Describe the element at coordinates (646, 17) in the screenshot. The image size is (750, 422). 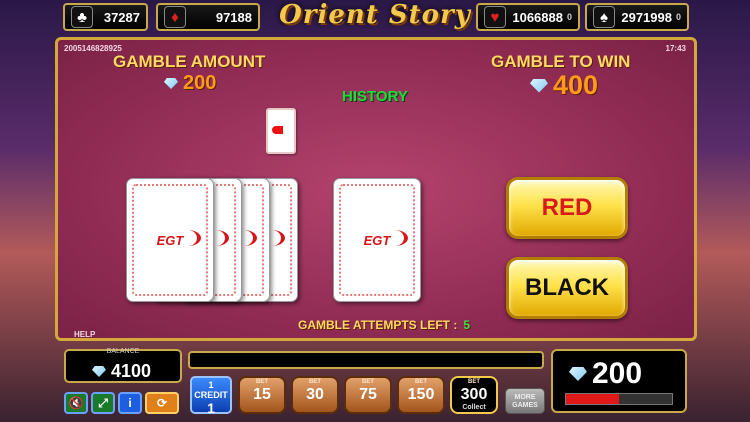
I see `jackpot-spades-value: 2971998` at that location.